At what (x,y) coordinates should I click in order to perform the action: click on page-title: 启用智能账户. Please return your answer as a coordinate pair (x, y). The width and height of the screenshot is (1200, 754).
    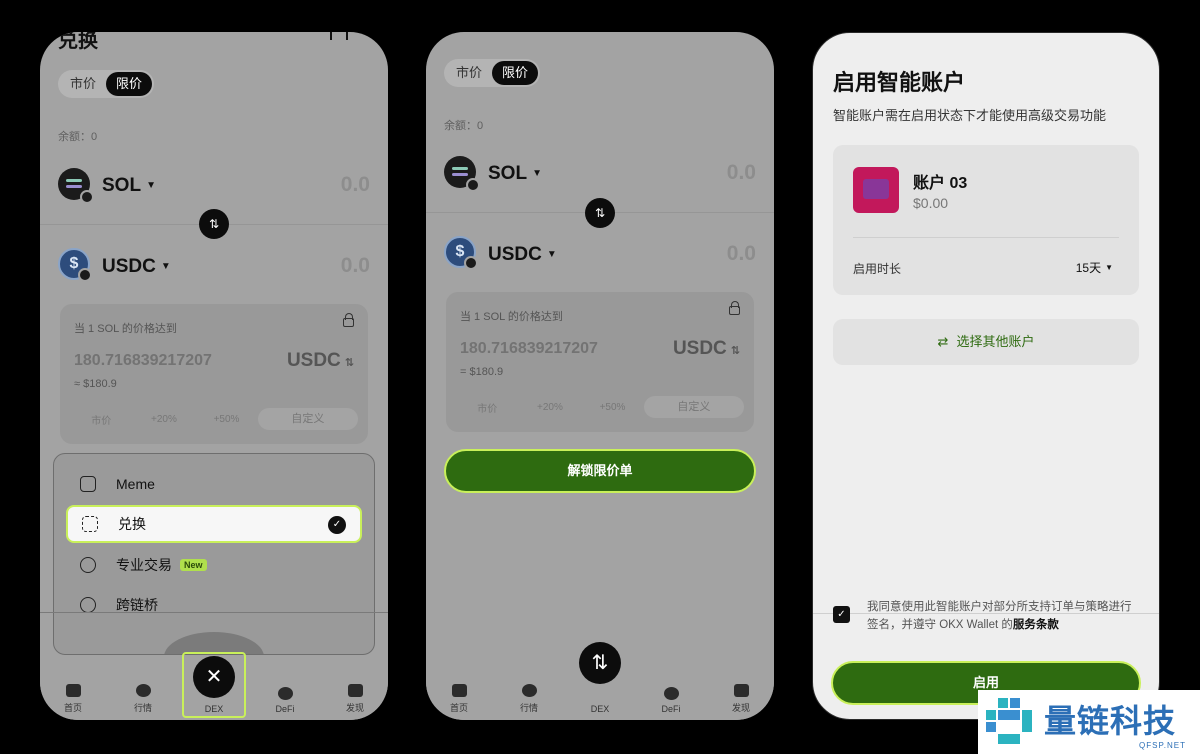
    Looking at the image, I should click on (899, 82).